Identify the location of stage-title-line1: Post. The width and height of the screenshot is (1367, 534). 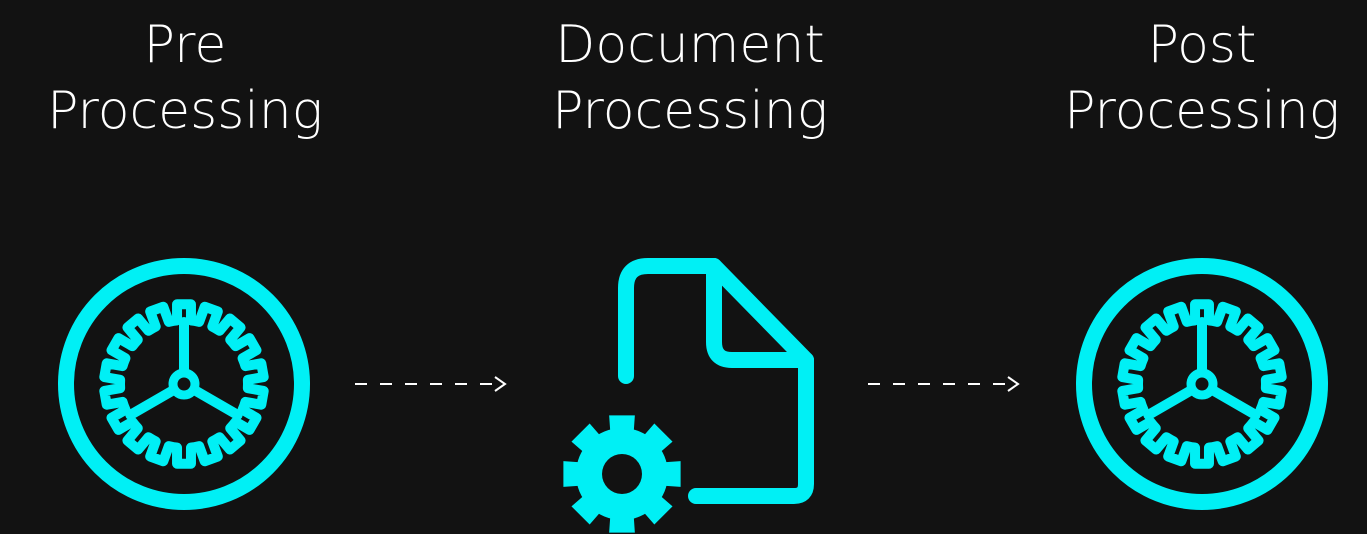
(1202, 45).